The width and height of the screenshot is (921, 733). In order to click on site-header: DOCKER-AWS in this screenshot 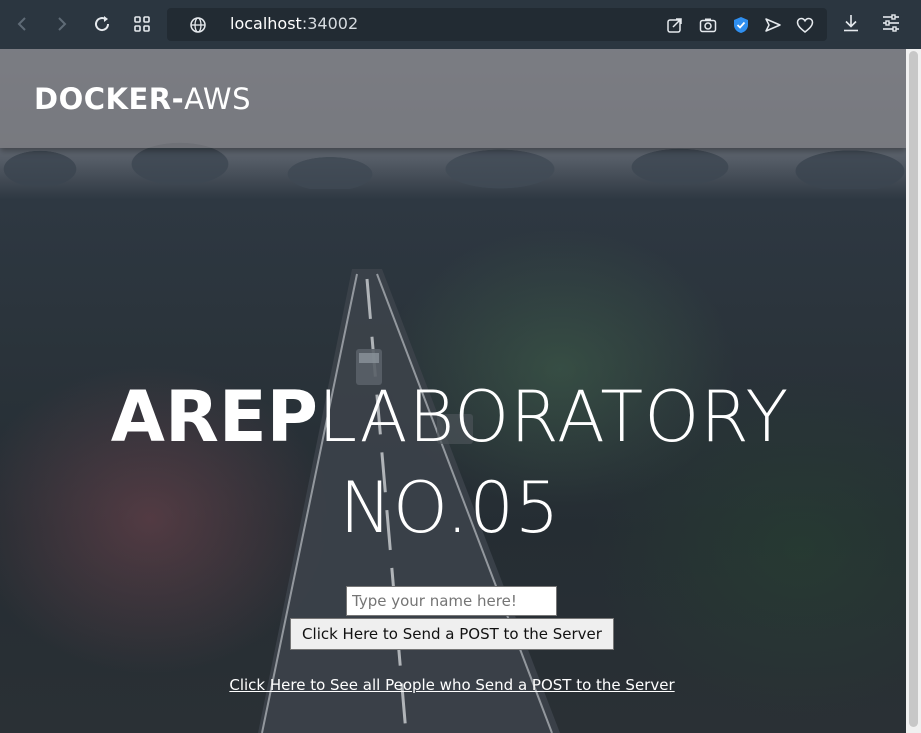, I will do `click(453, 98)`.